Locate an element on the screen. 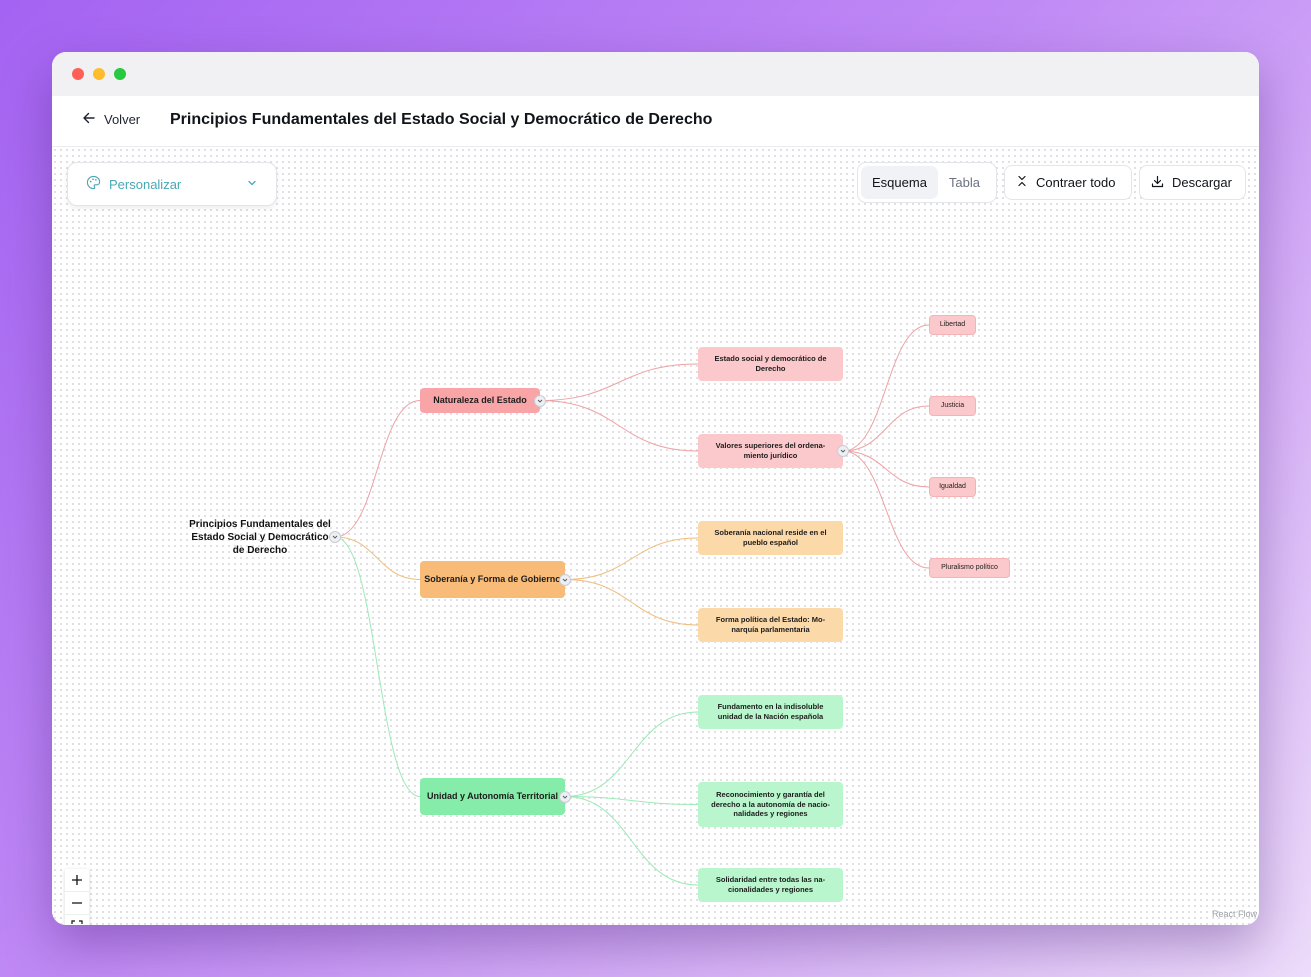 This screenshot has width=1311, height=977. root-node-toggle is located at coordinates (335, 537).